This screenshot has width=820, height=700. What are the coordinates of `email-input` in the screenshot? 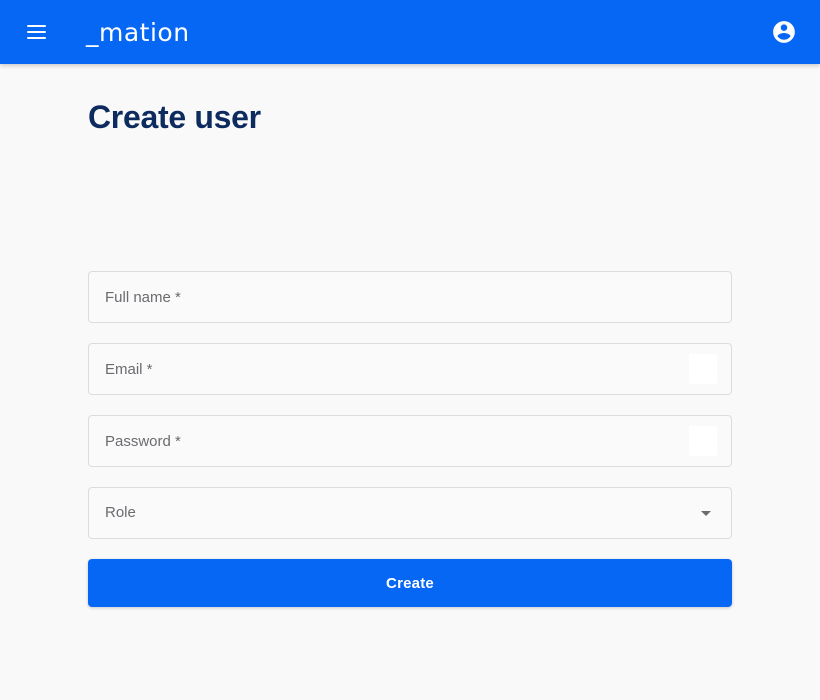 It's located at (389, 369).